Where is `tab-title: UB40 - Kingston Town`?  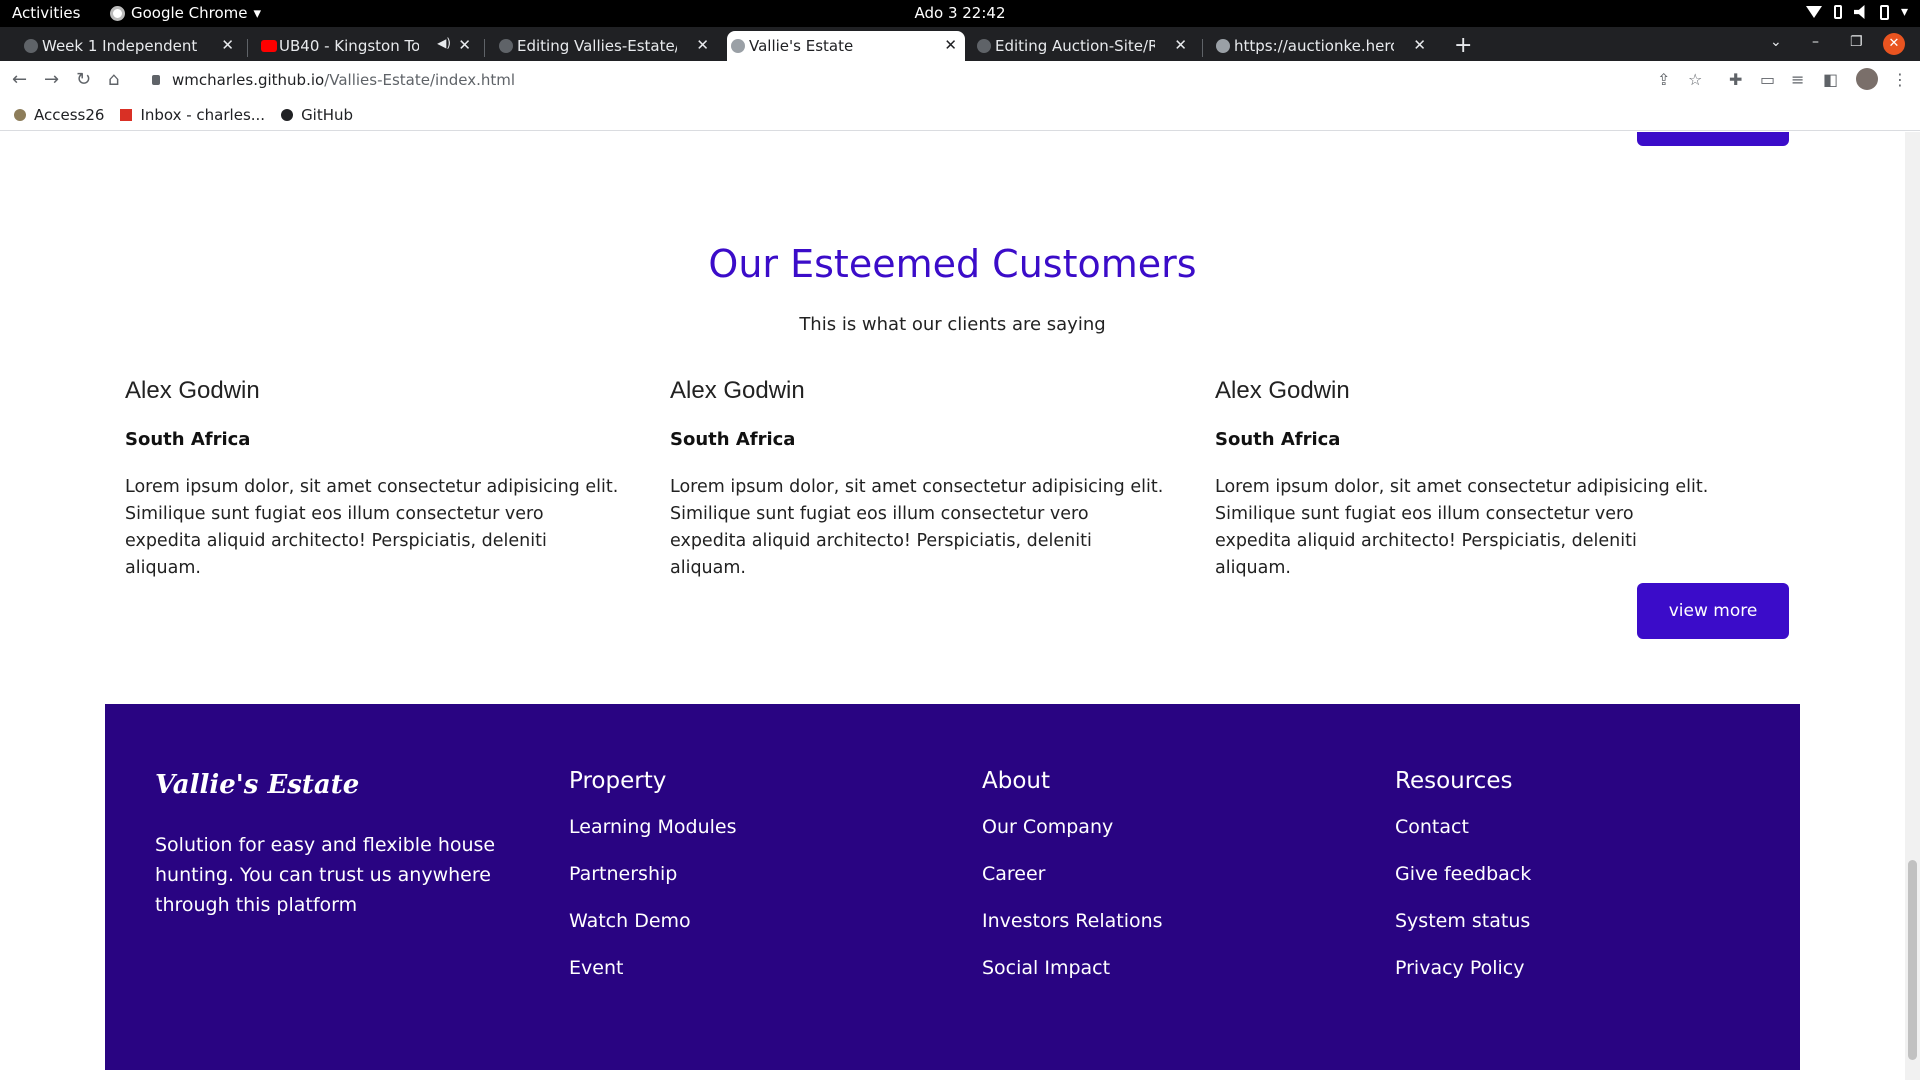
tab-title: UB40 - Kingston Town is located at coordinates (349, 46).